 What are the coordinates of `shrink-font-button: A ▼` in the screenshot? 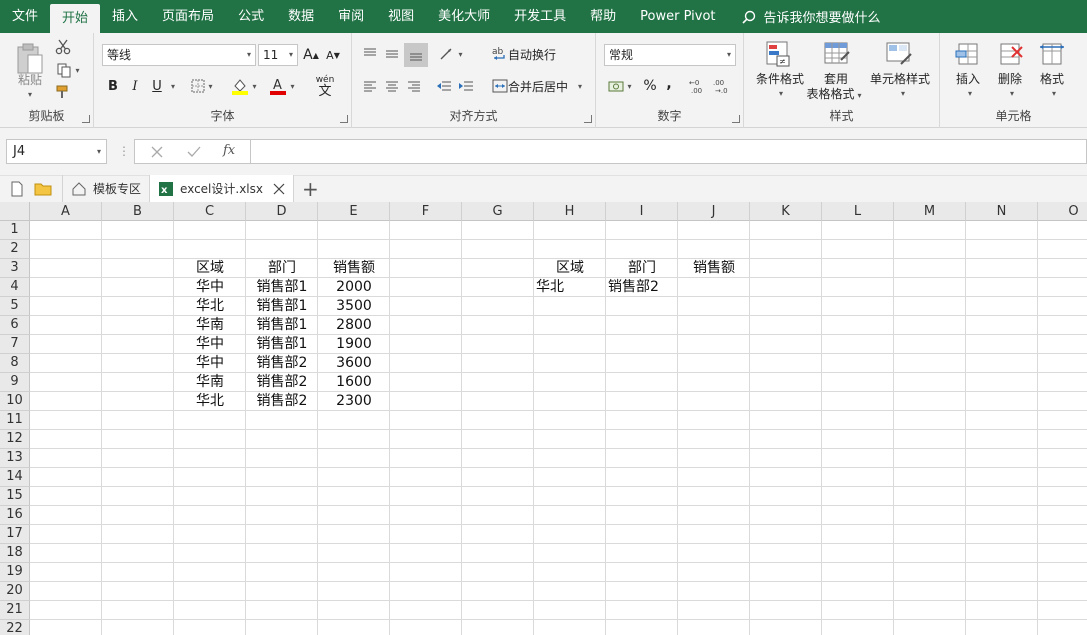 It's located at (333, 55).